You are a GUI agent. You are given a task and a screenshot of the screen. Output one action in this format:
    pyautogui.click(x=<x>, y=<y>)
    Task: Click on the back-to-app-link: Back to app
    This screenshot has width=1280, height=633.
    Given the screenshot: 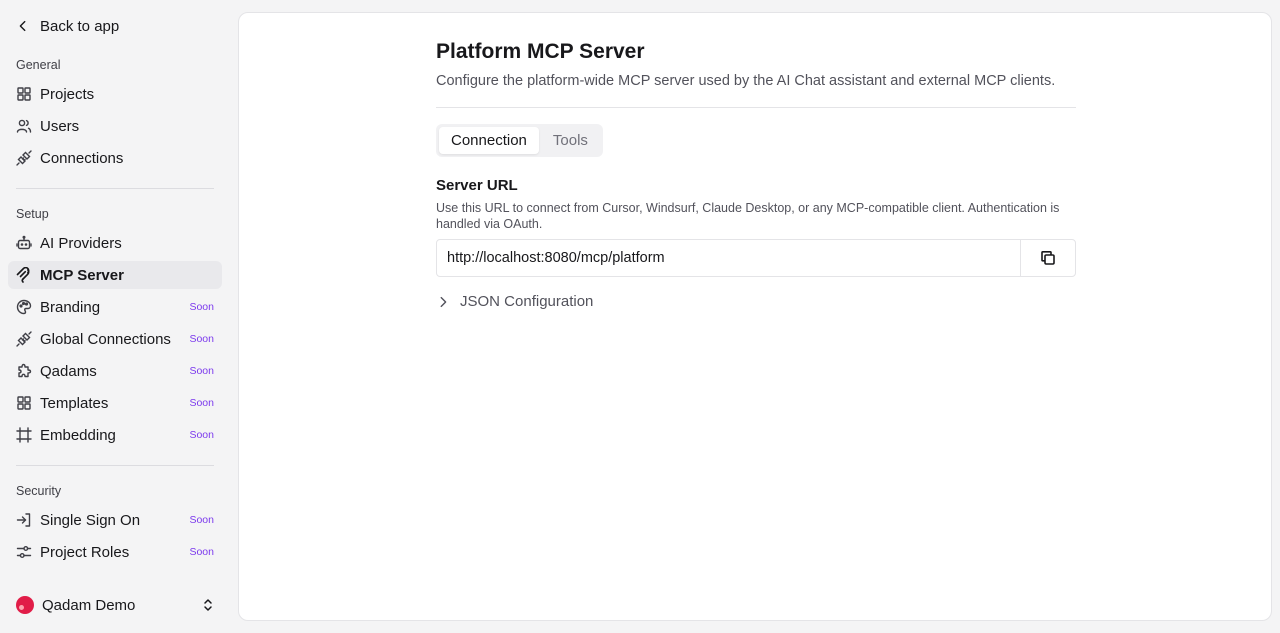 What is the action you would take?
    pyautogui.click(x=67, y=26)
    